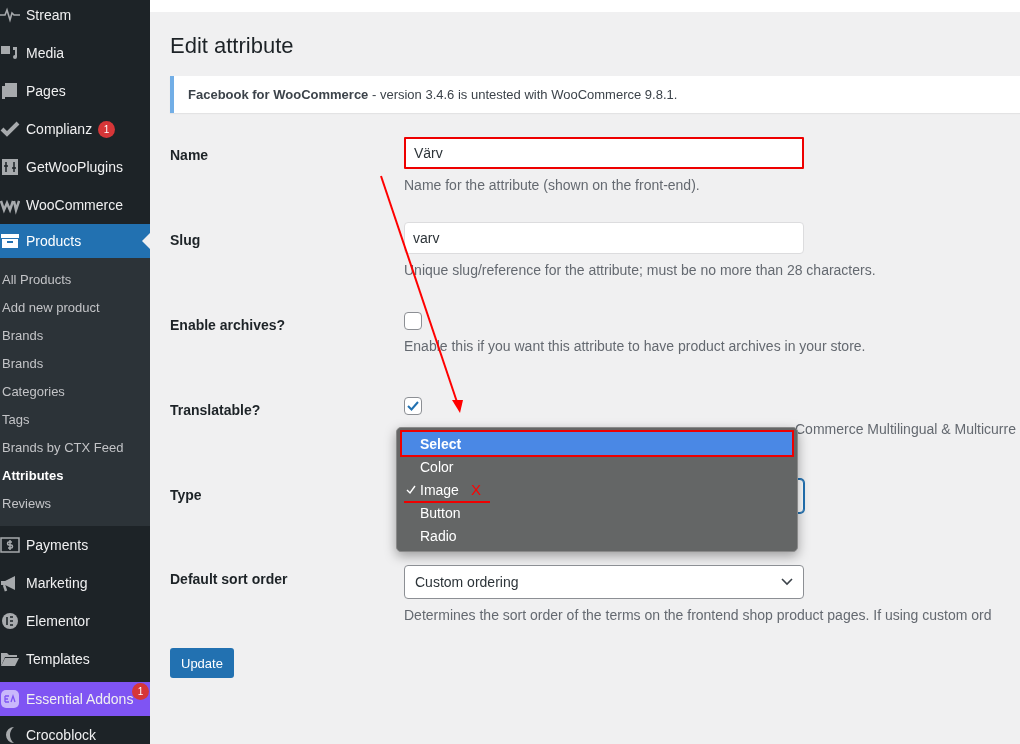 Image resolution: width=1020 pixels, height=744 pixels. What do you see at coordinates (906, 429) in the screenshot?
I see `field-description: Commerce Multilingual & Multicurre` at bounding box center [906, 429].